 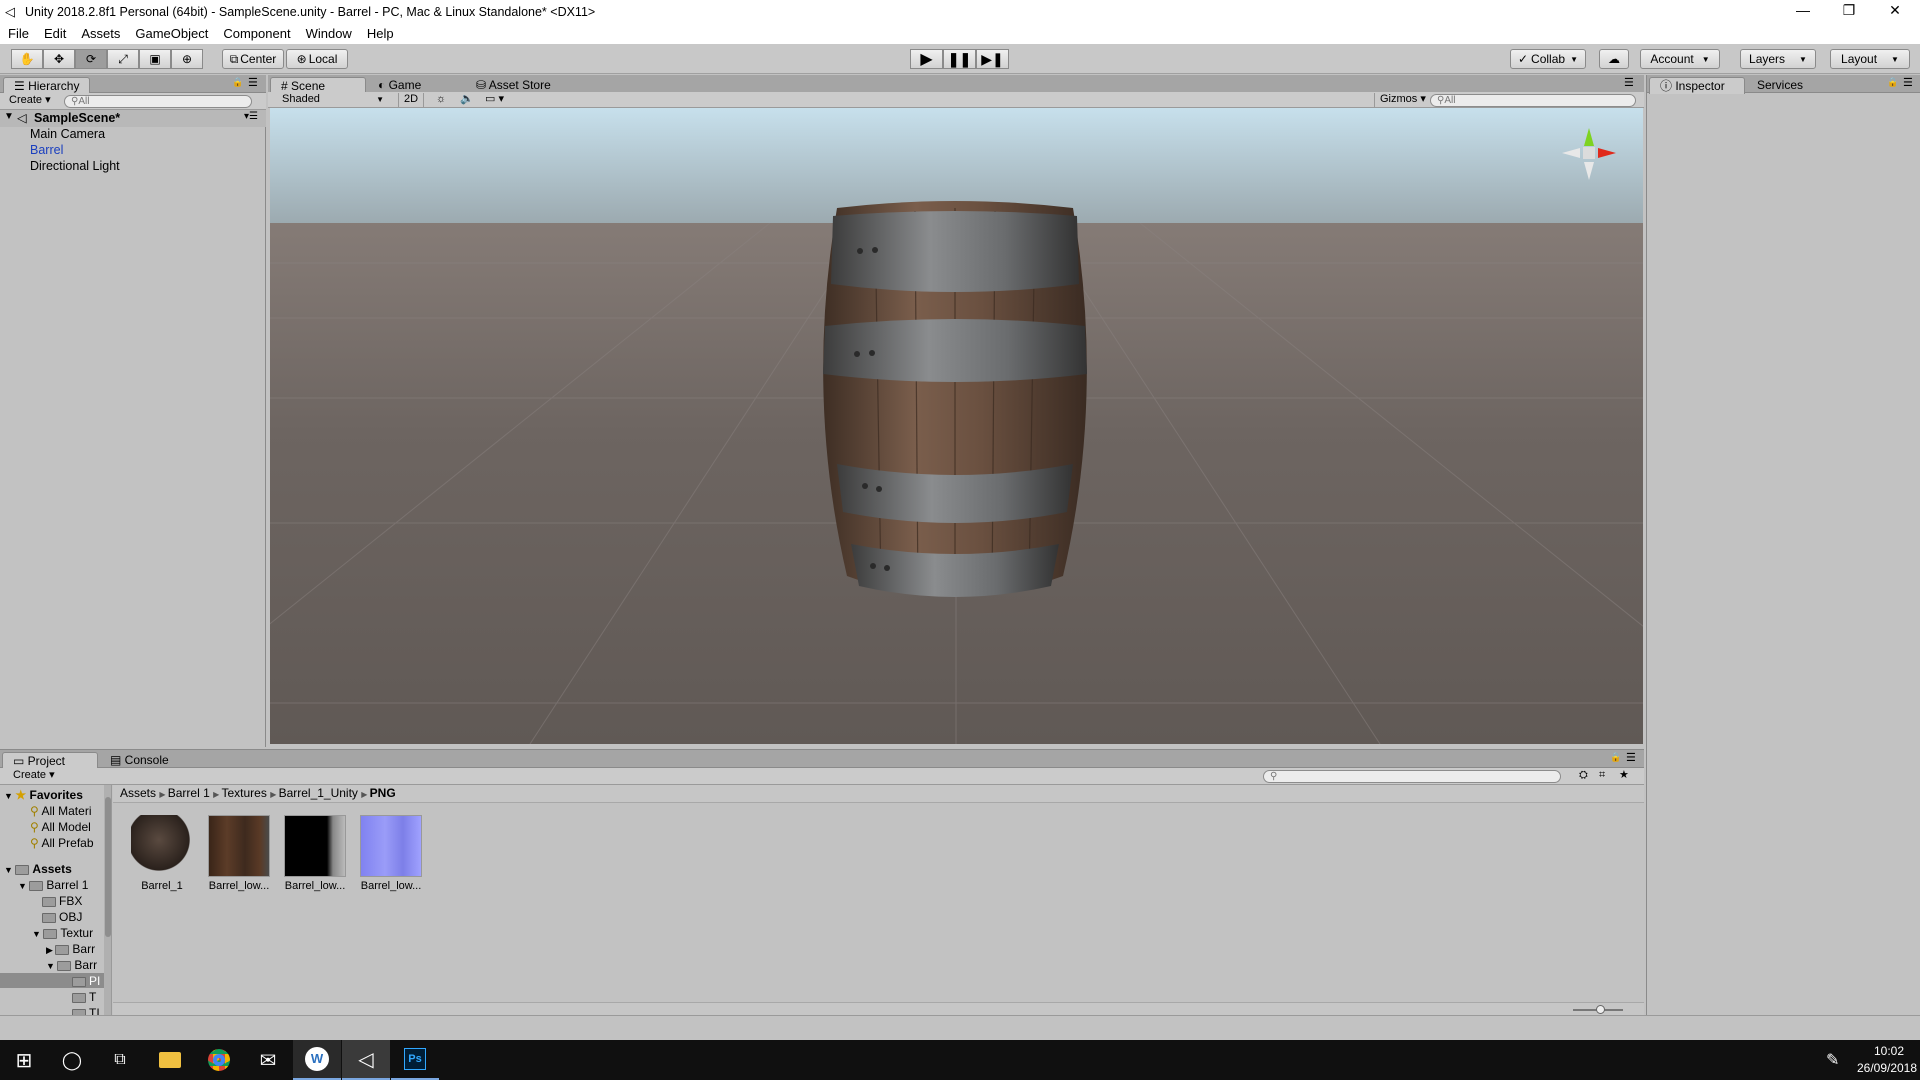 I want to click on cortana-button: ◯, so click(x=72, y=1060).